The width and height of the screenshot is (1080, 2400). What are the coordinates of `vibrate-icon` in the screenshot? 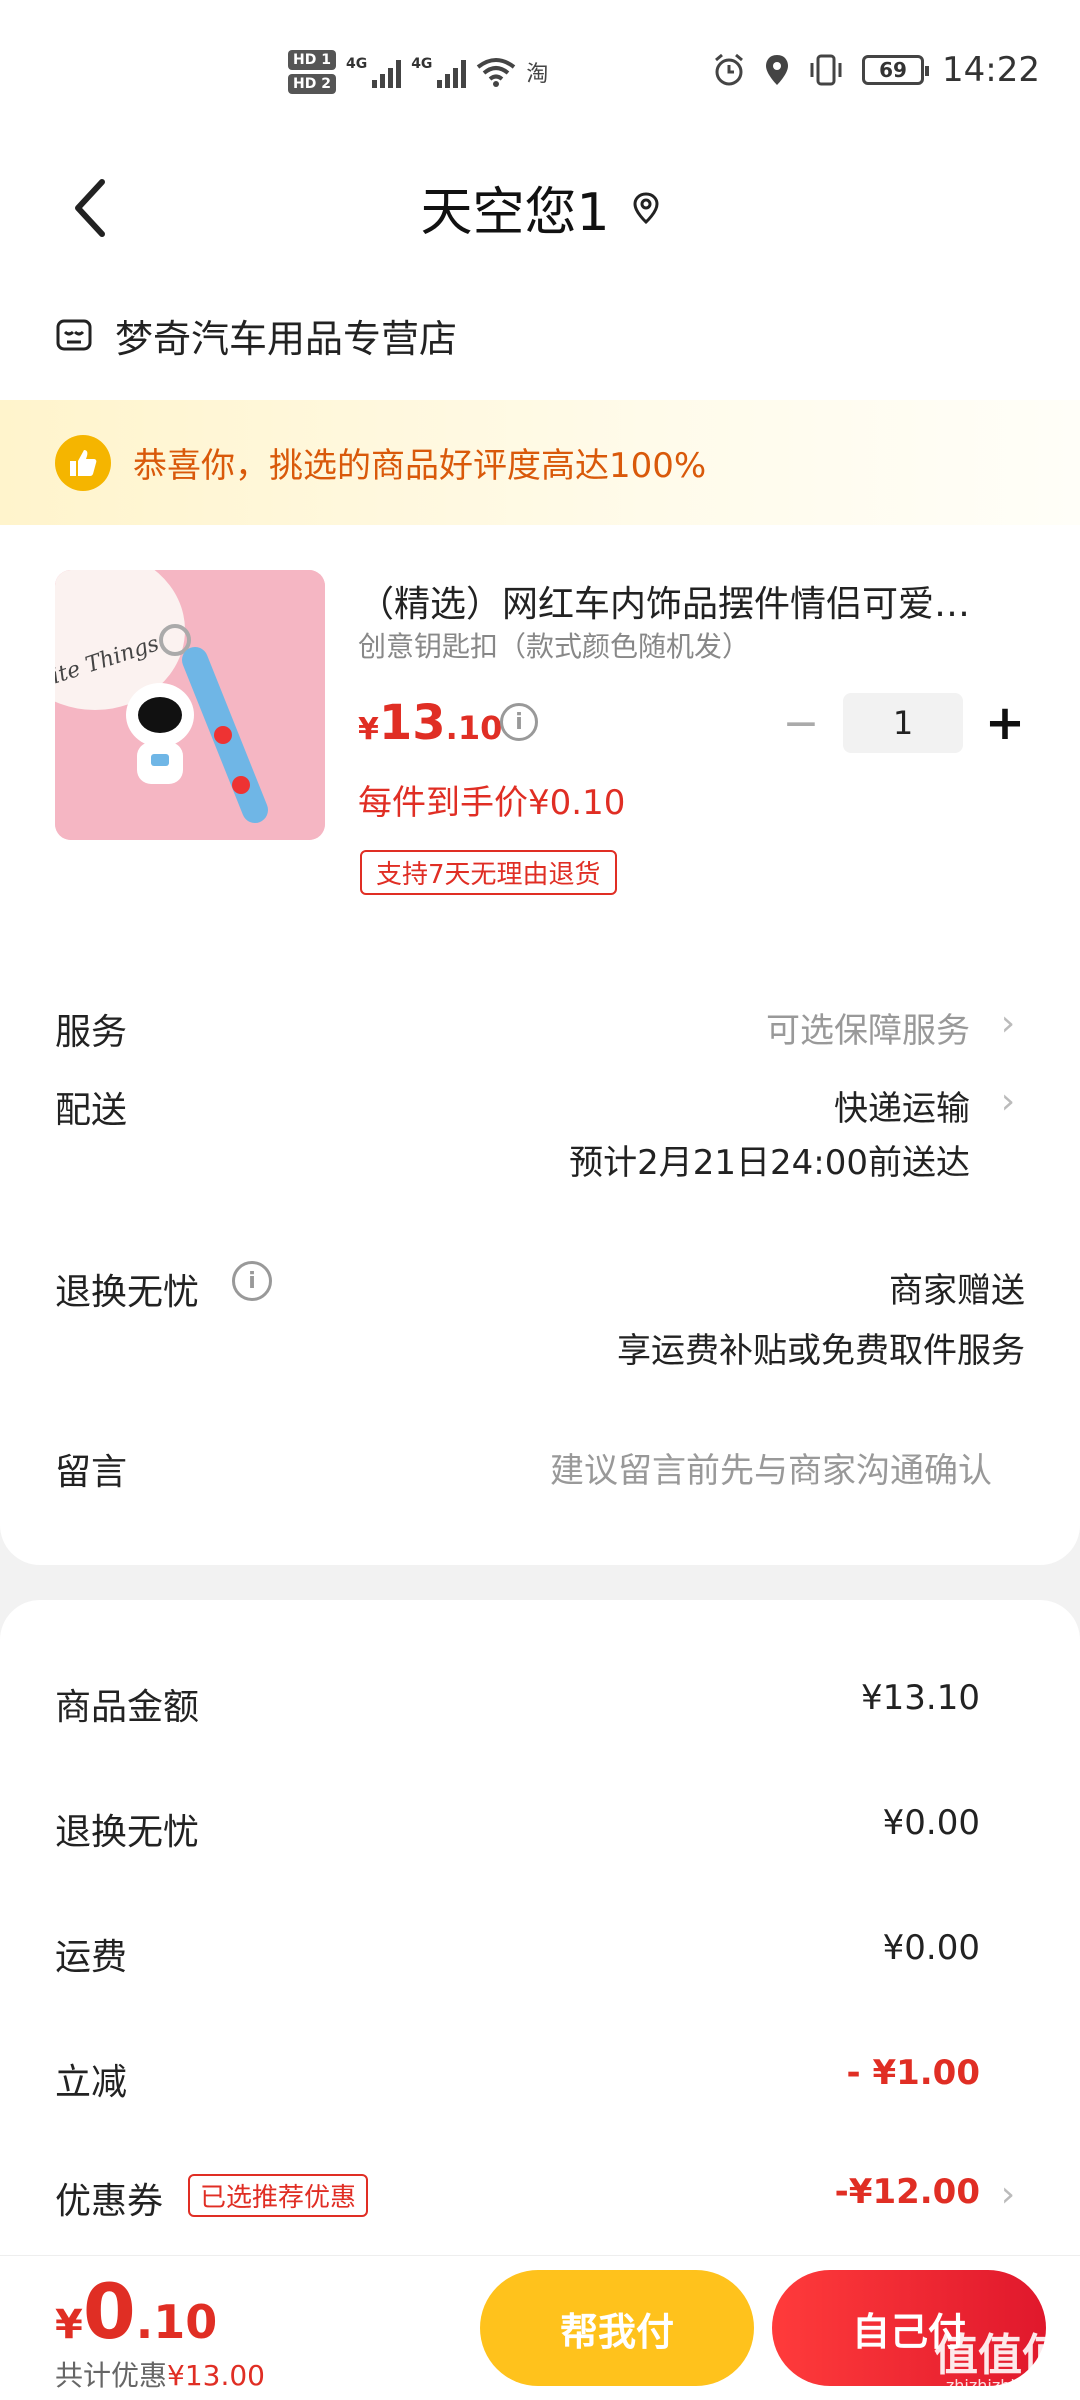 It's located at (826, 70).